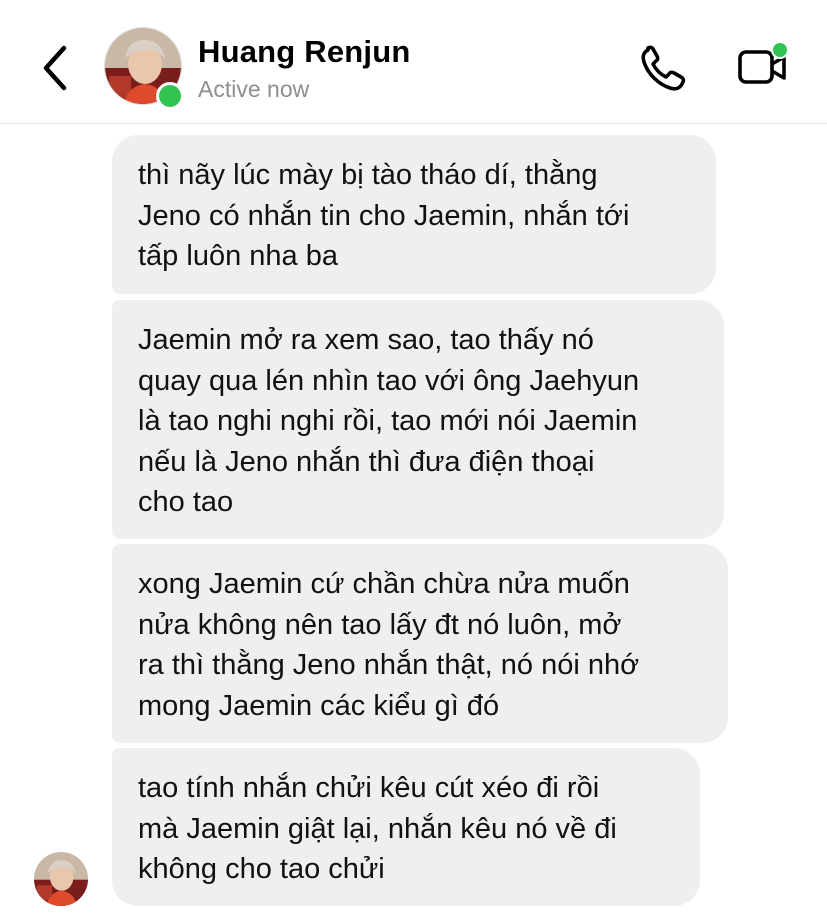  Describe the element at coordinates (61, 879) in the screenshot. I see `sender-avatar` at that location.